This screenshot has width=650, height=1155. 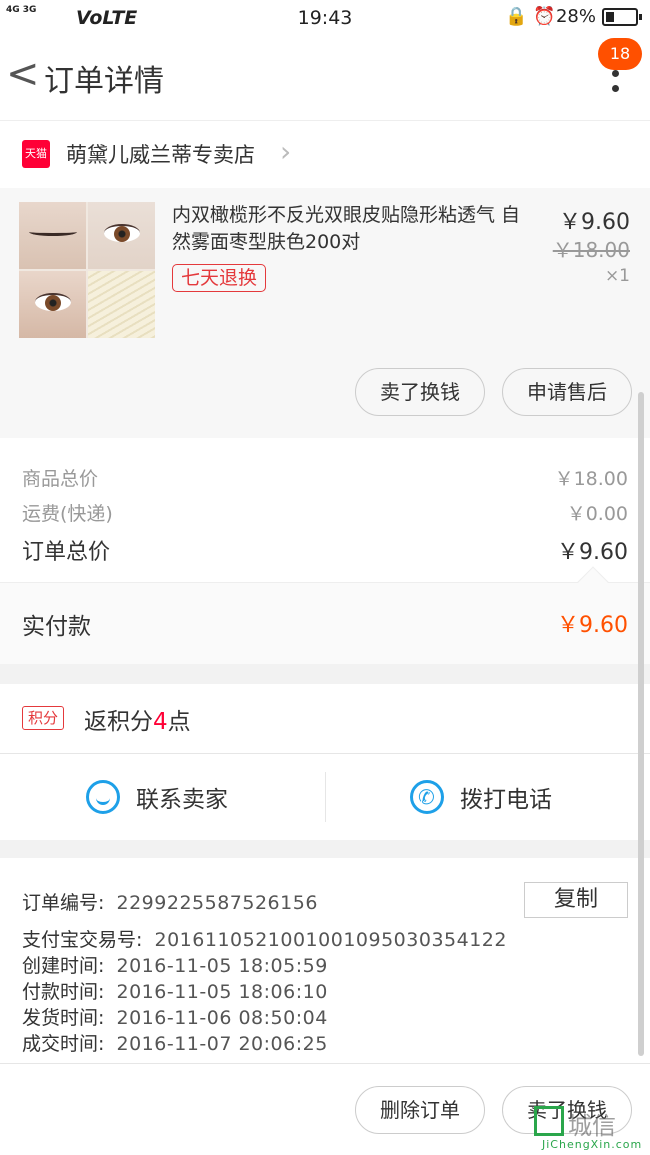 I want to click on sell-for-cash-button: 卖了换钱, so click(x=420, y=392).